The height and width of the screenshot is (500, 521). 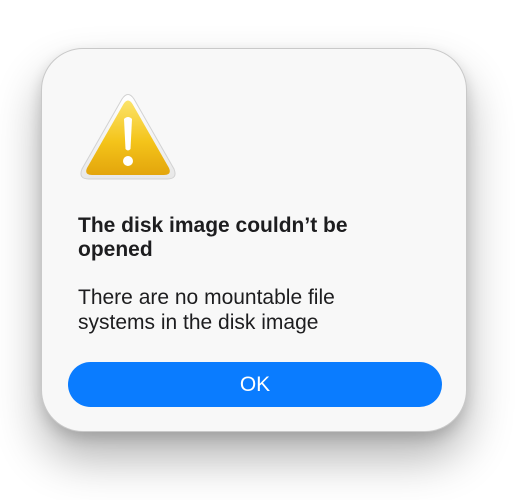 I want to click on warning-triangle-icon, so click(x=128, y=137).